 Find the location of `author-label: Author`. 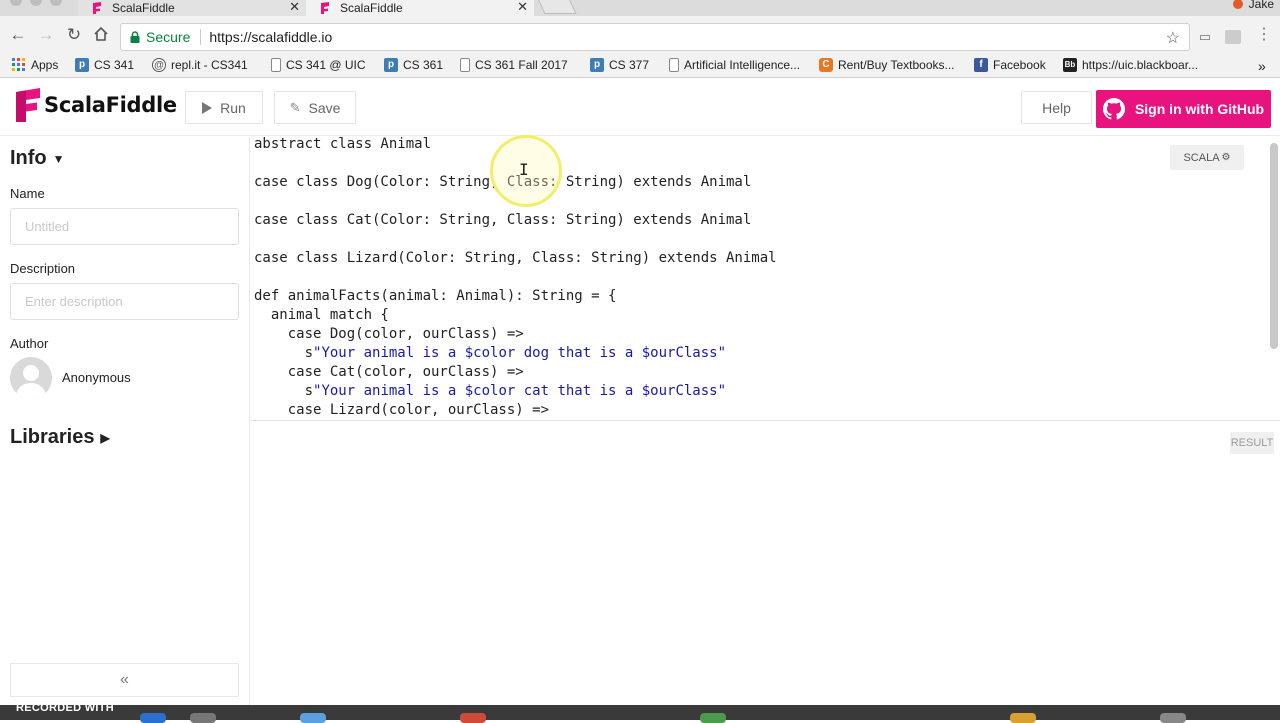

author-label: Author is located at coordinates (29, 343).